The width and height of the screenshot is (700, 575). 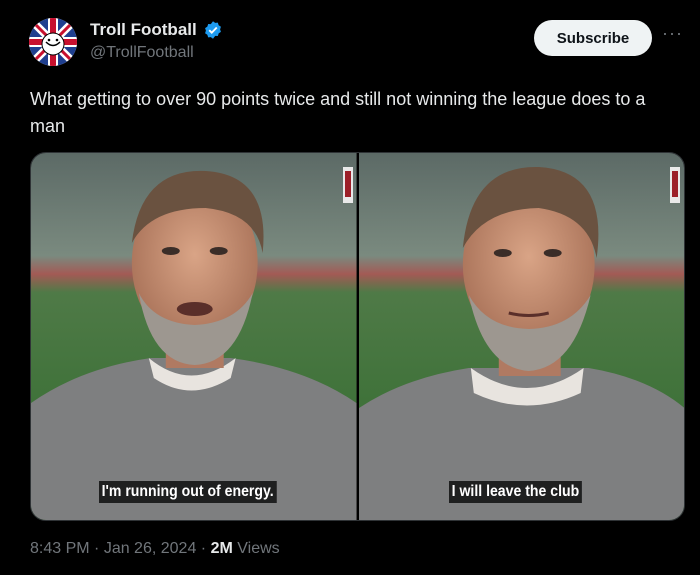 I want to click on views-count: 2M, so click(x=221, y=548).